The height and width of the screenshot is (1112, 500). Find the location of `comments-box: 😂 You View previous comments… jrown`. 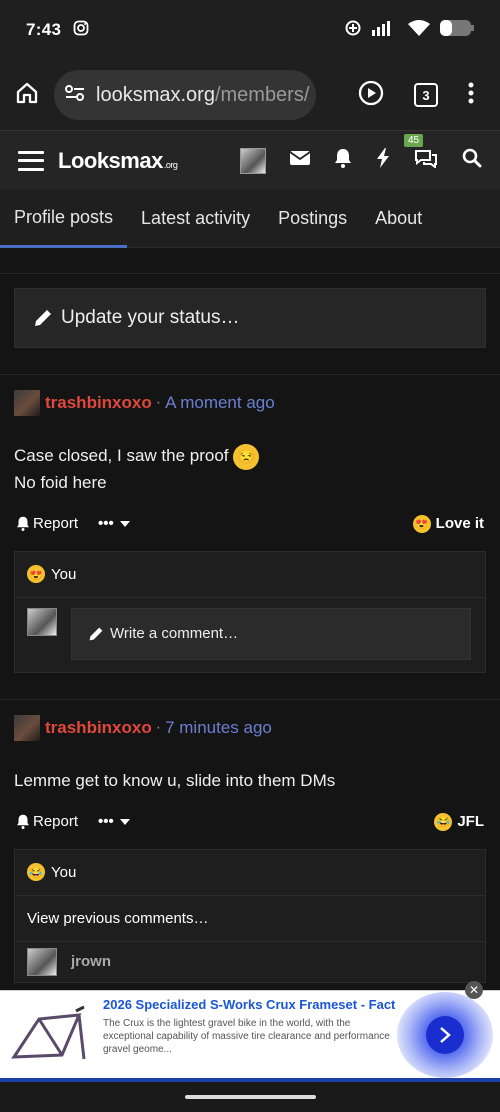

comments-box: 😂 You View previous comments… jrown is located at coordinates (250, 915).